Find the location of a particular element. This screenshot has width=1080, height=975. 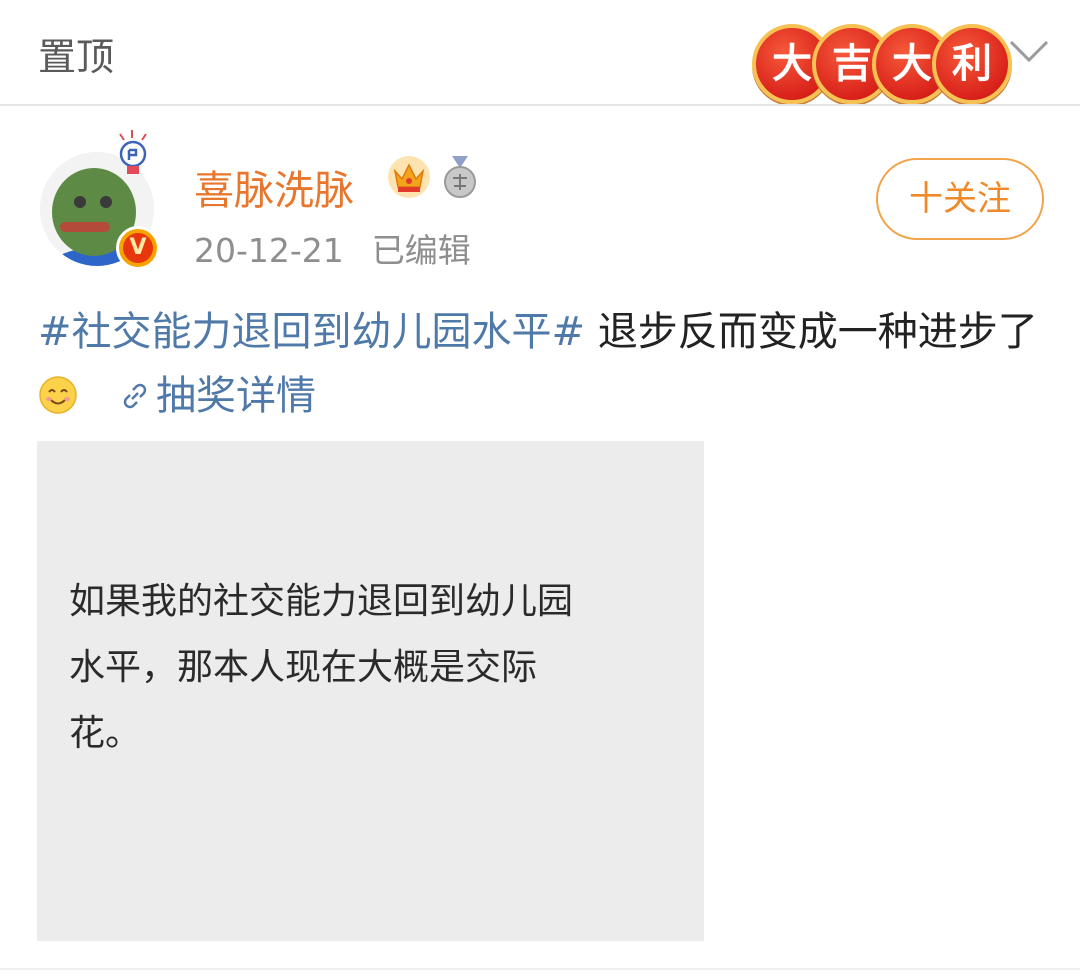

post-meta: 20-12-21 已编辑 is located at coordinates (332, 248).